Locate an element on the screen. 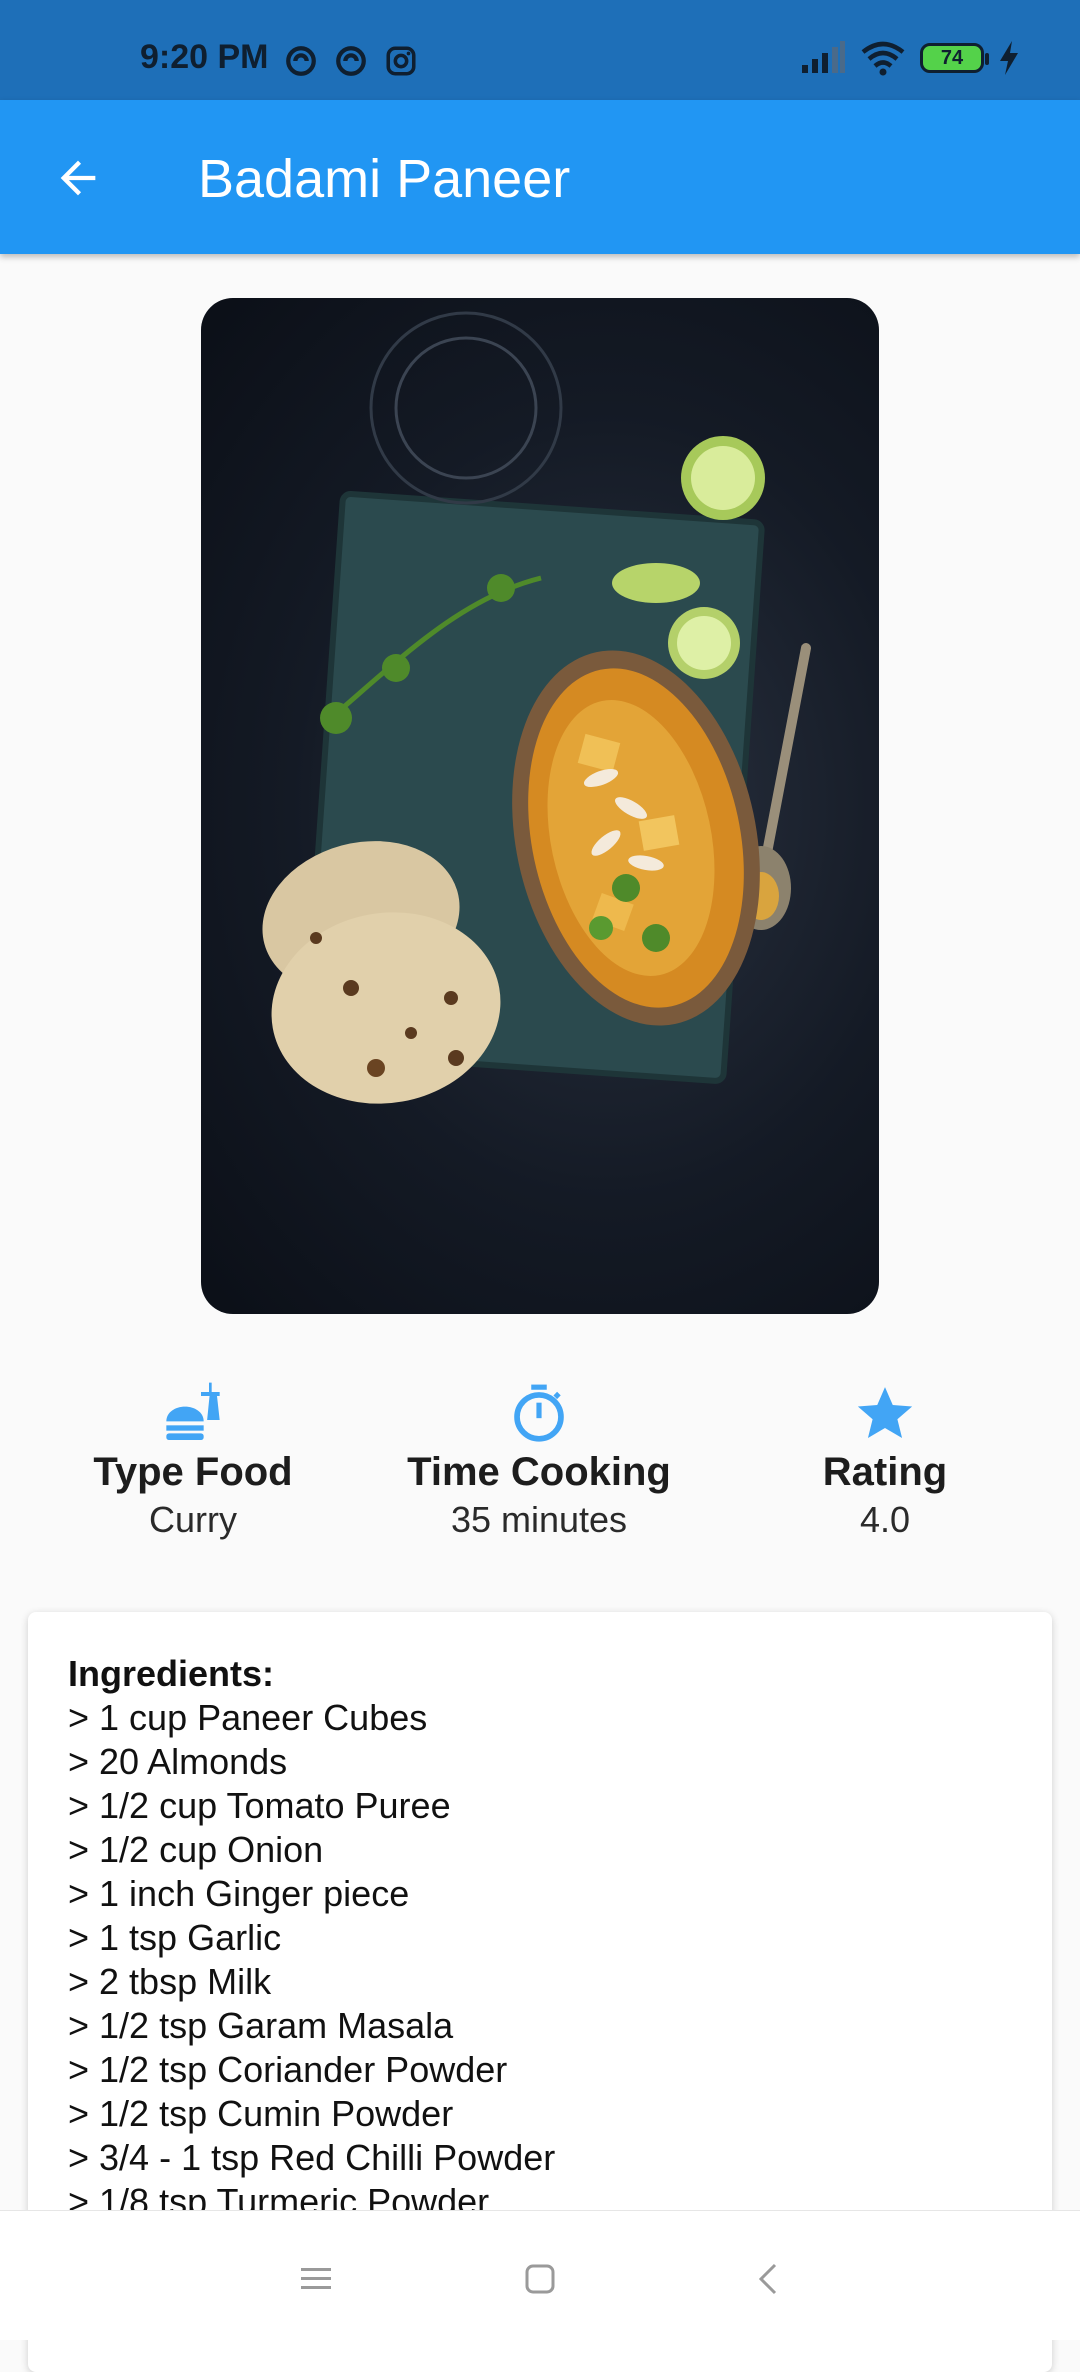  app-bar: Badami Paneer is located at coordinates (540, 177).